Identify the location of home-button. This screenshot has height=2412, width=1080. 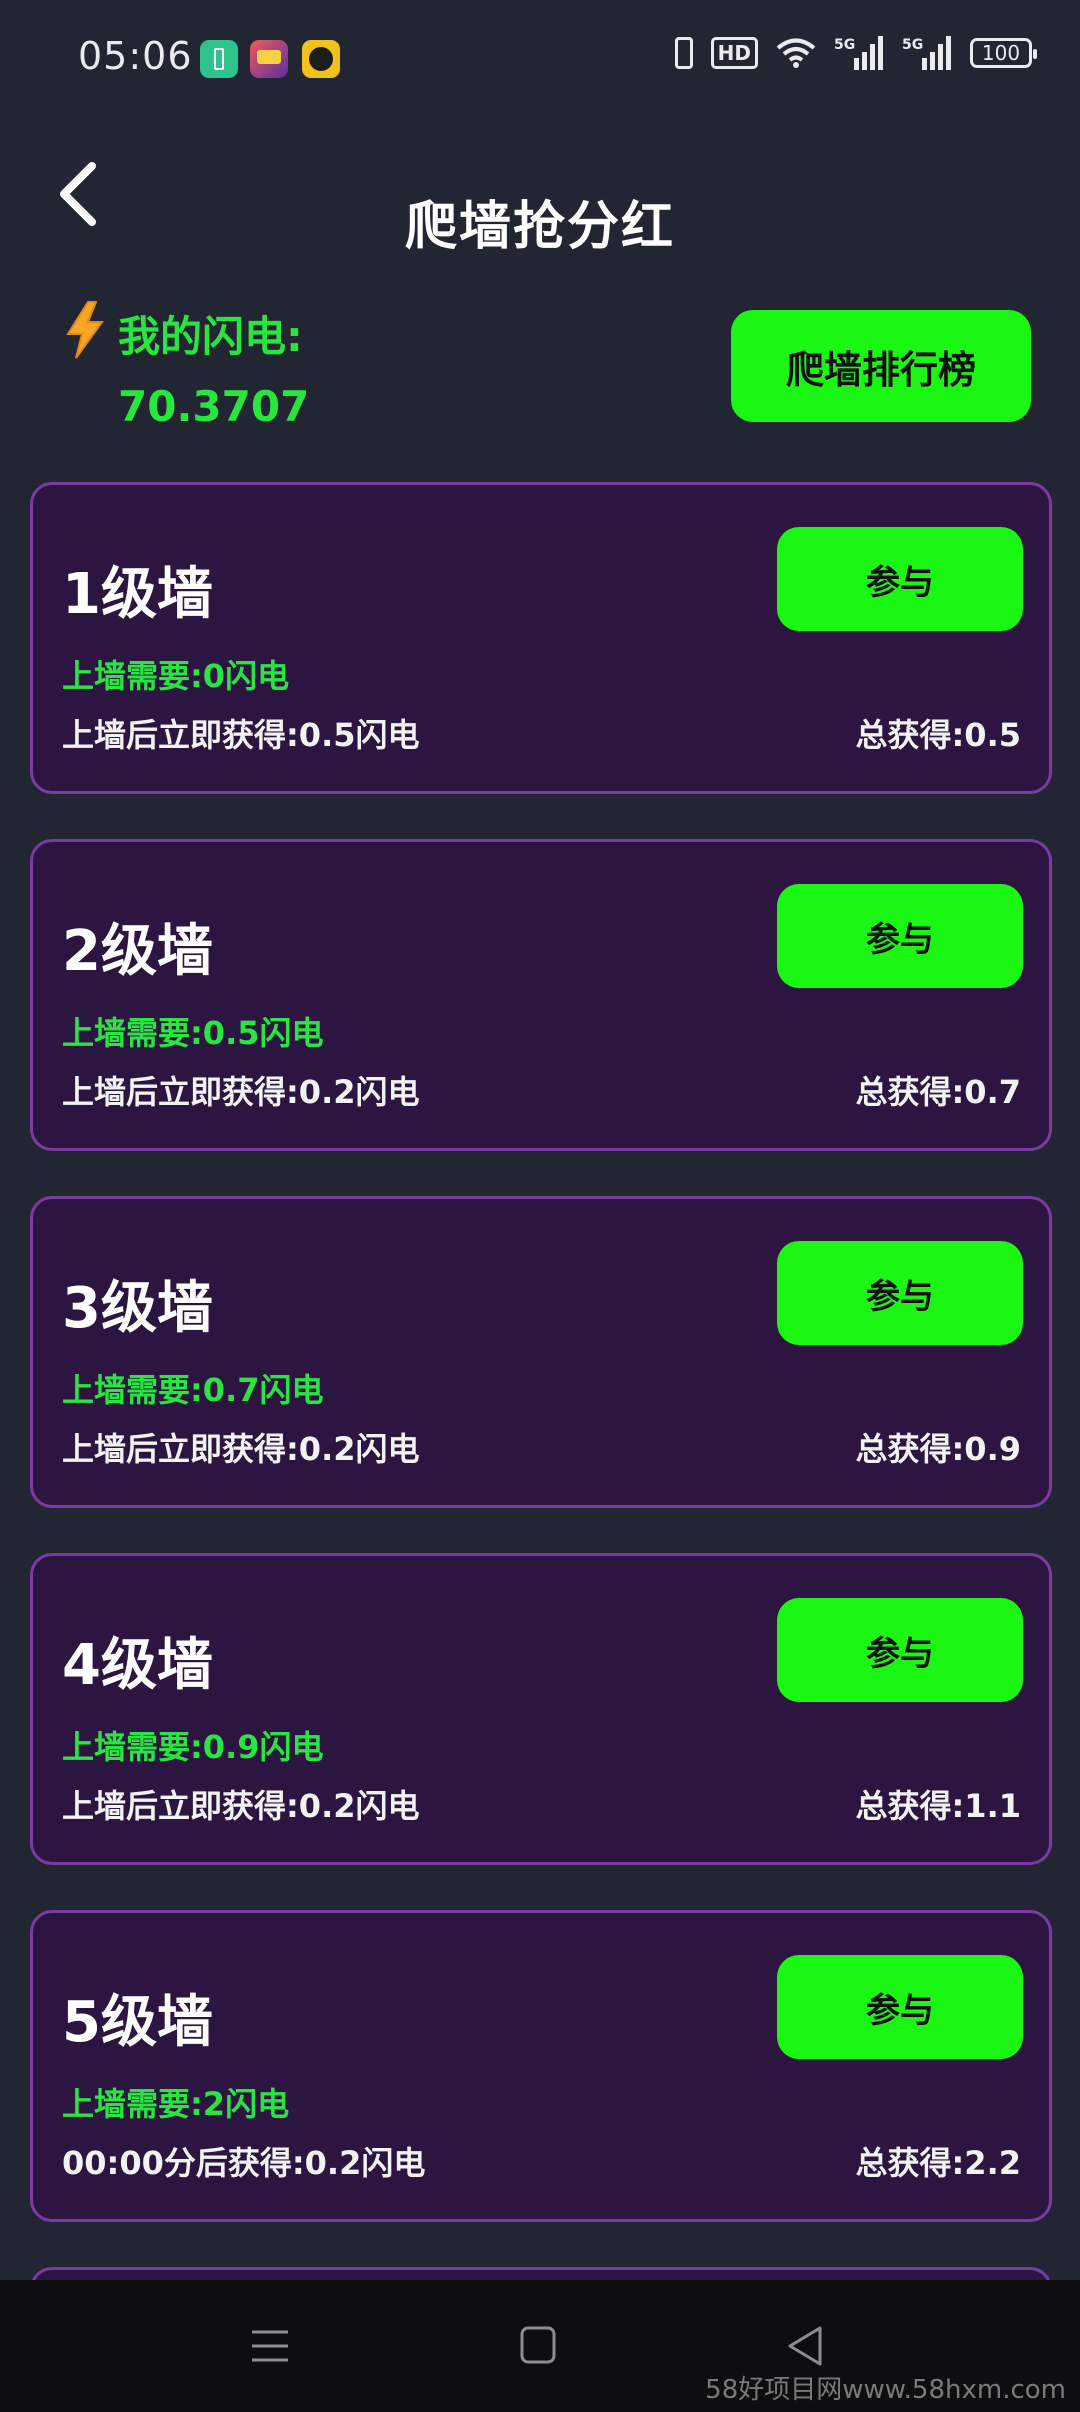
(538, 2346).